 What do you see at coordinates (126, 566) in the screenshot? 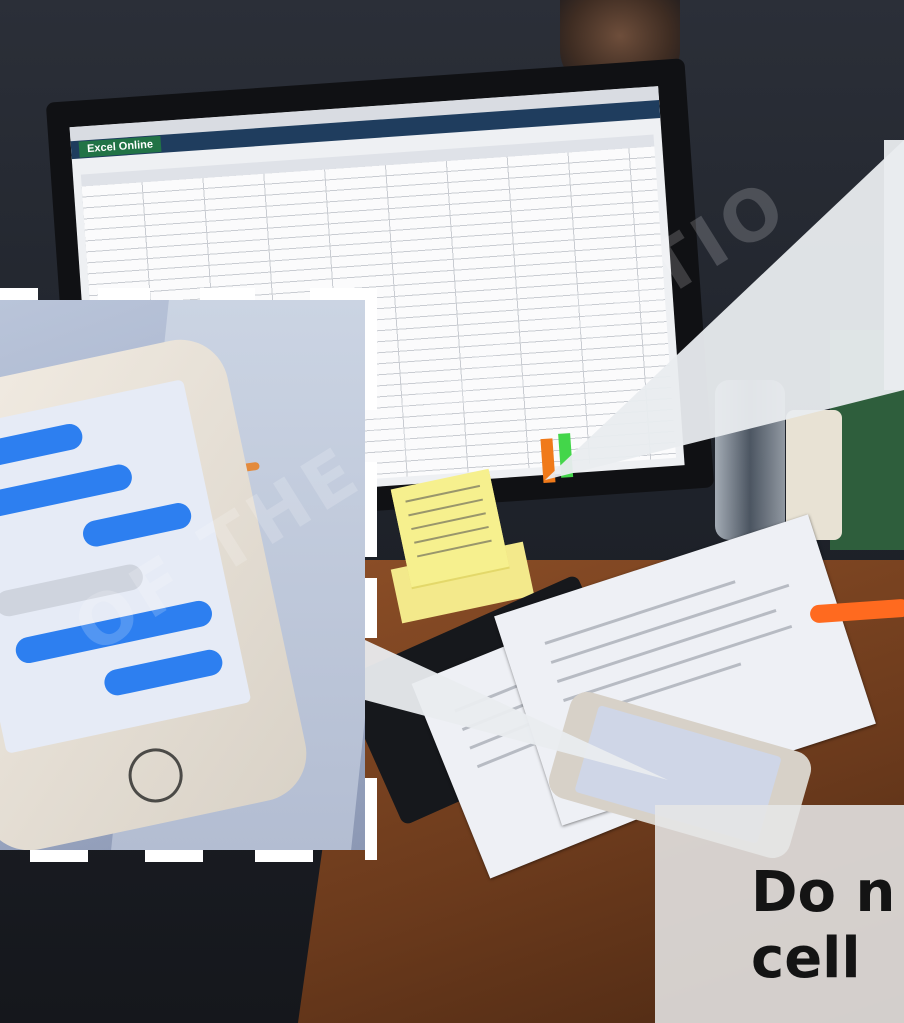
I see `inset-phone-screen` at bounding box center [126, 566].